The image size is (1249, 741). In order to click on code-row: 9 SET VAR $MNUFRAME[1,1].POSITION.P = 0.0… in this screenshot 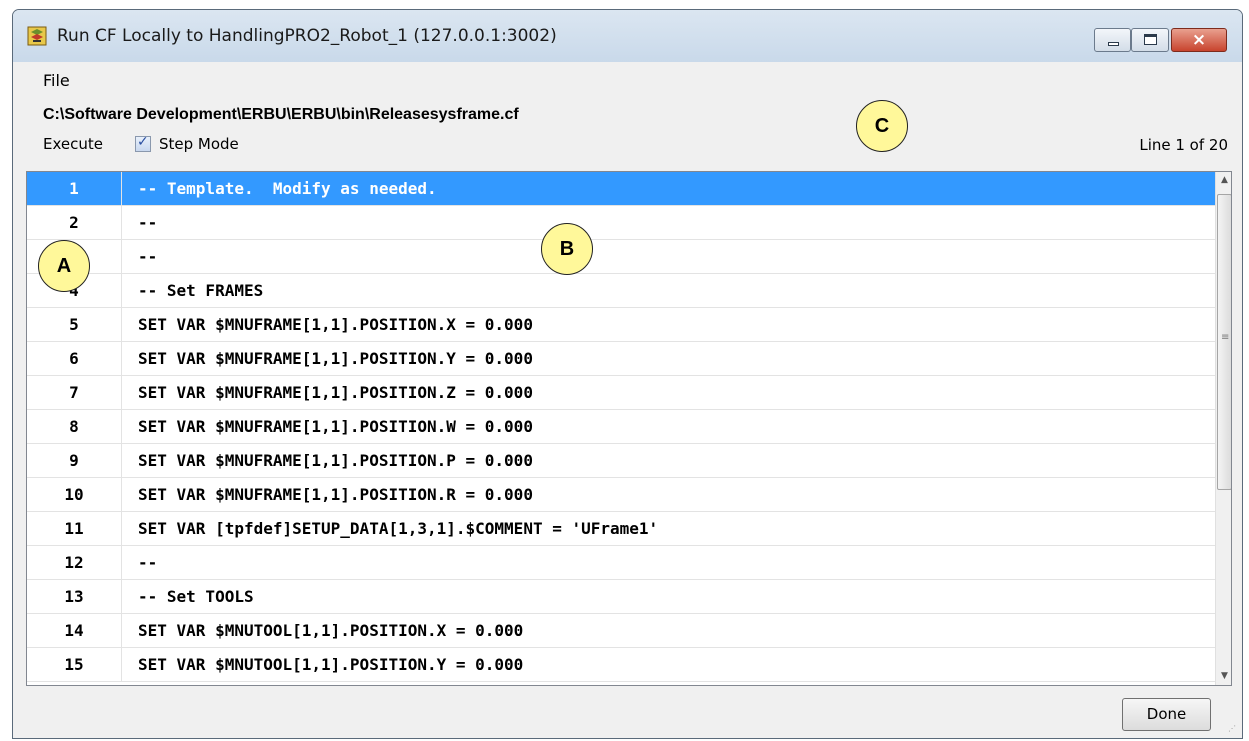, I will do `click(621, 461)`.